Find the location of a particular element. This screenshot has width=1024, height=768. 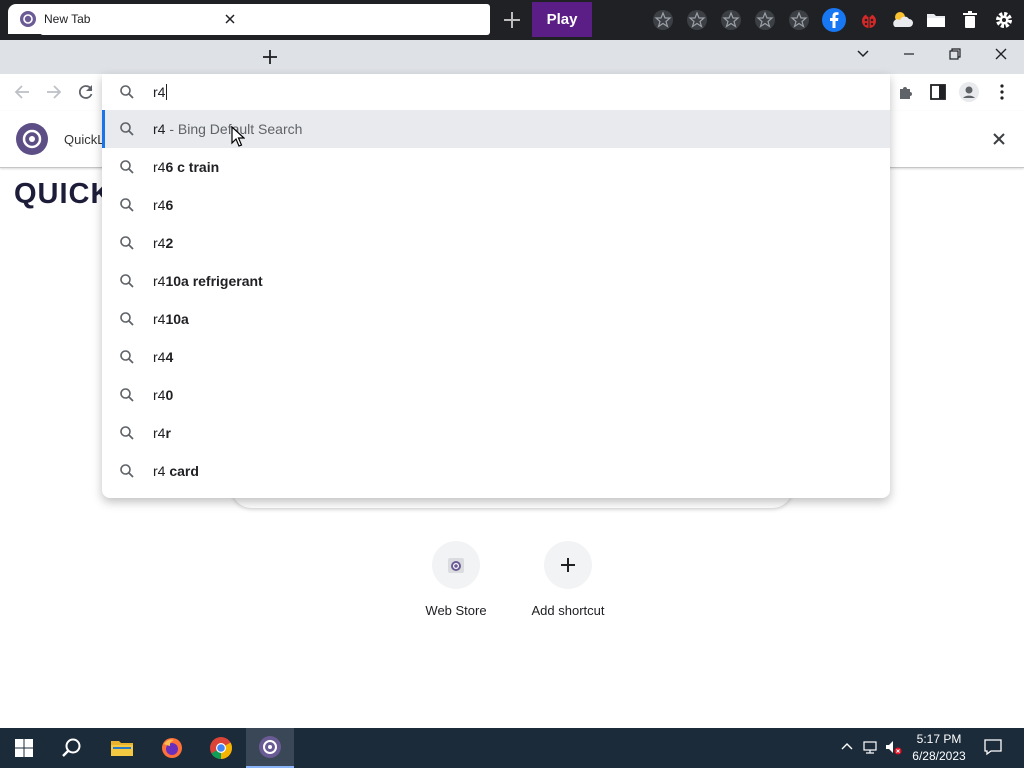

quicklink-favicon-icon is located at coordinates (28, 19).